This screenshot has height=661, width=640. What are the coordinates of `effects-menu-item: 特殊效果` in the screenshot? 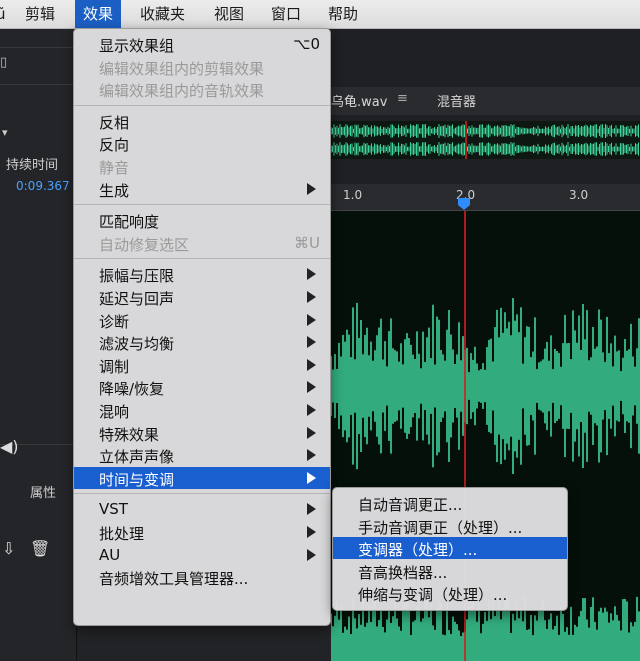 It's located at (202, 433).